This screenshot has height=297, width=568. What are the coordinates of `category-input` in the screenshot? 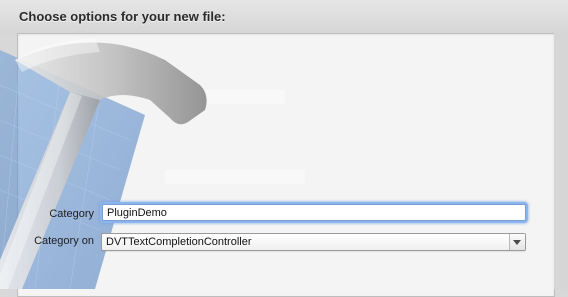 It's located at (314, 212).